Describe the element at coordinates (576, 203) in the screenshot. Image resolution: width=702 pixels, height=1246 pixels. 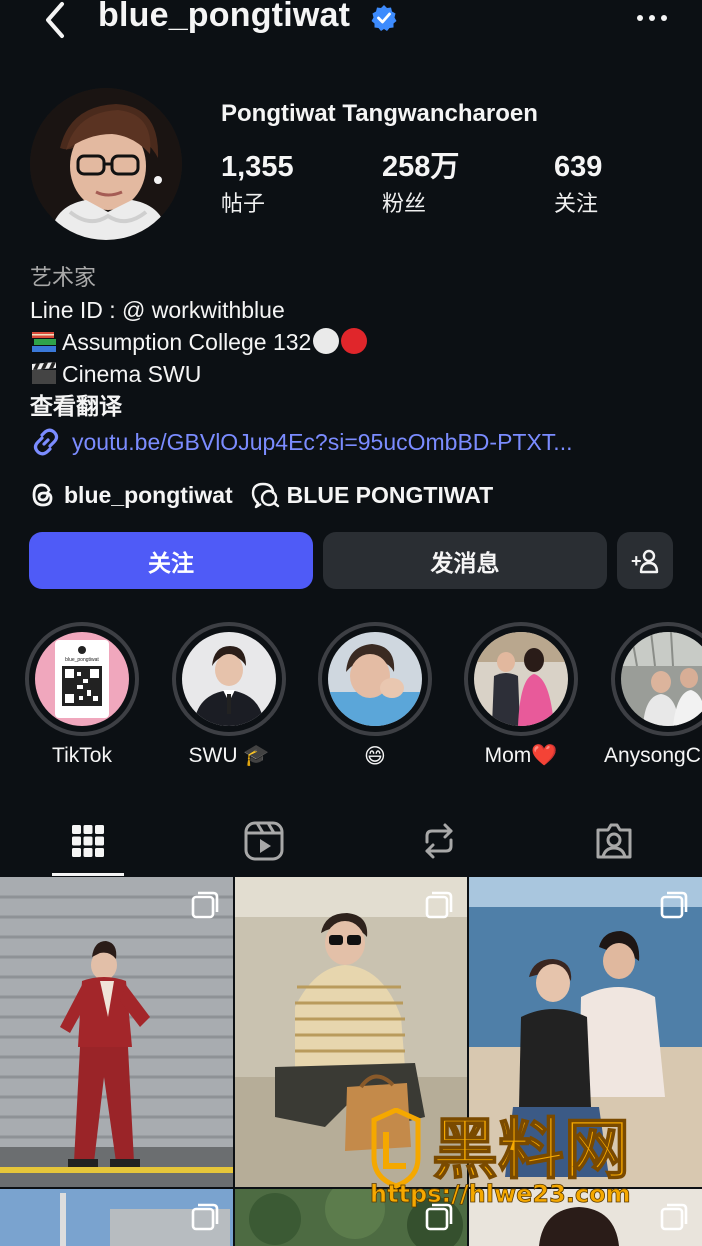
I see `stat-following-label: 关注` at that location.